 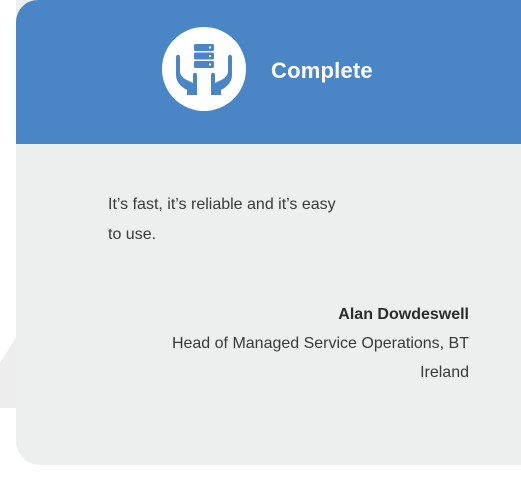 What do you see at coordinates (322, 70) in the screenshot?
I see `card-title: Complete` at bounding box center [322, 70].